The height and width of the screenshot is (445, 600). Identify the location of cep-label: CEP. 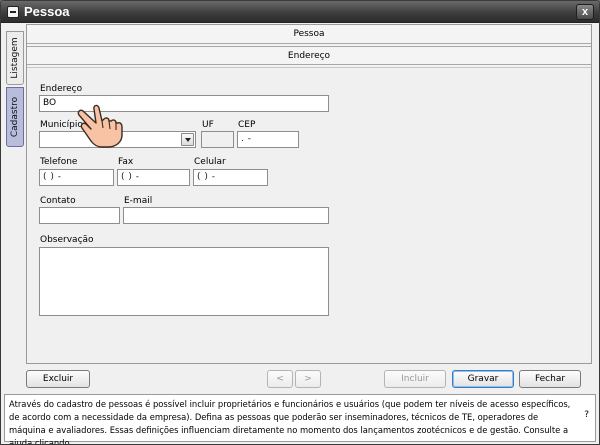
(247, 125).